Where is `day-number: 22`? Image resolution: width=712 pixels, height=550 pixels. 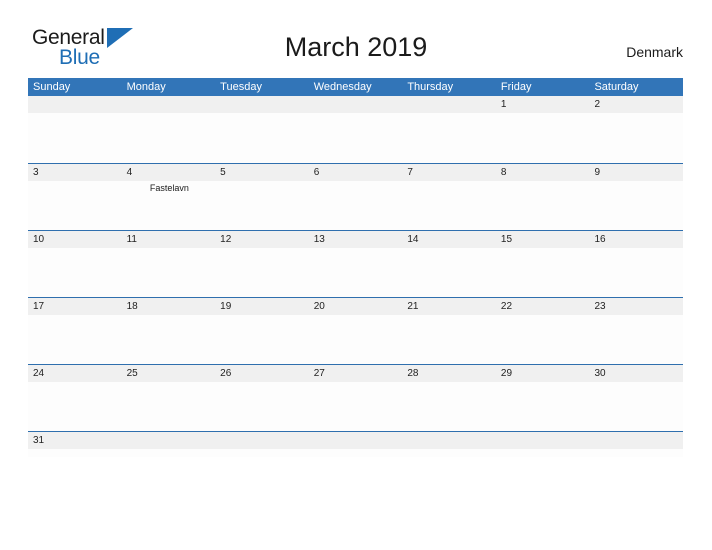 day-number: 22 is located at coordinates (506, 306).